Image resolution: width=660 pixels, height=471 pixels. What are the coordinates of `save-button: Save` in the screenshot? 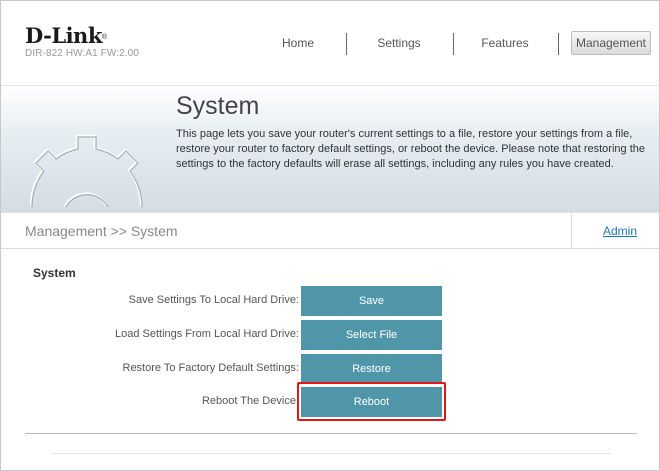 It's located at (371, 301).